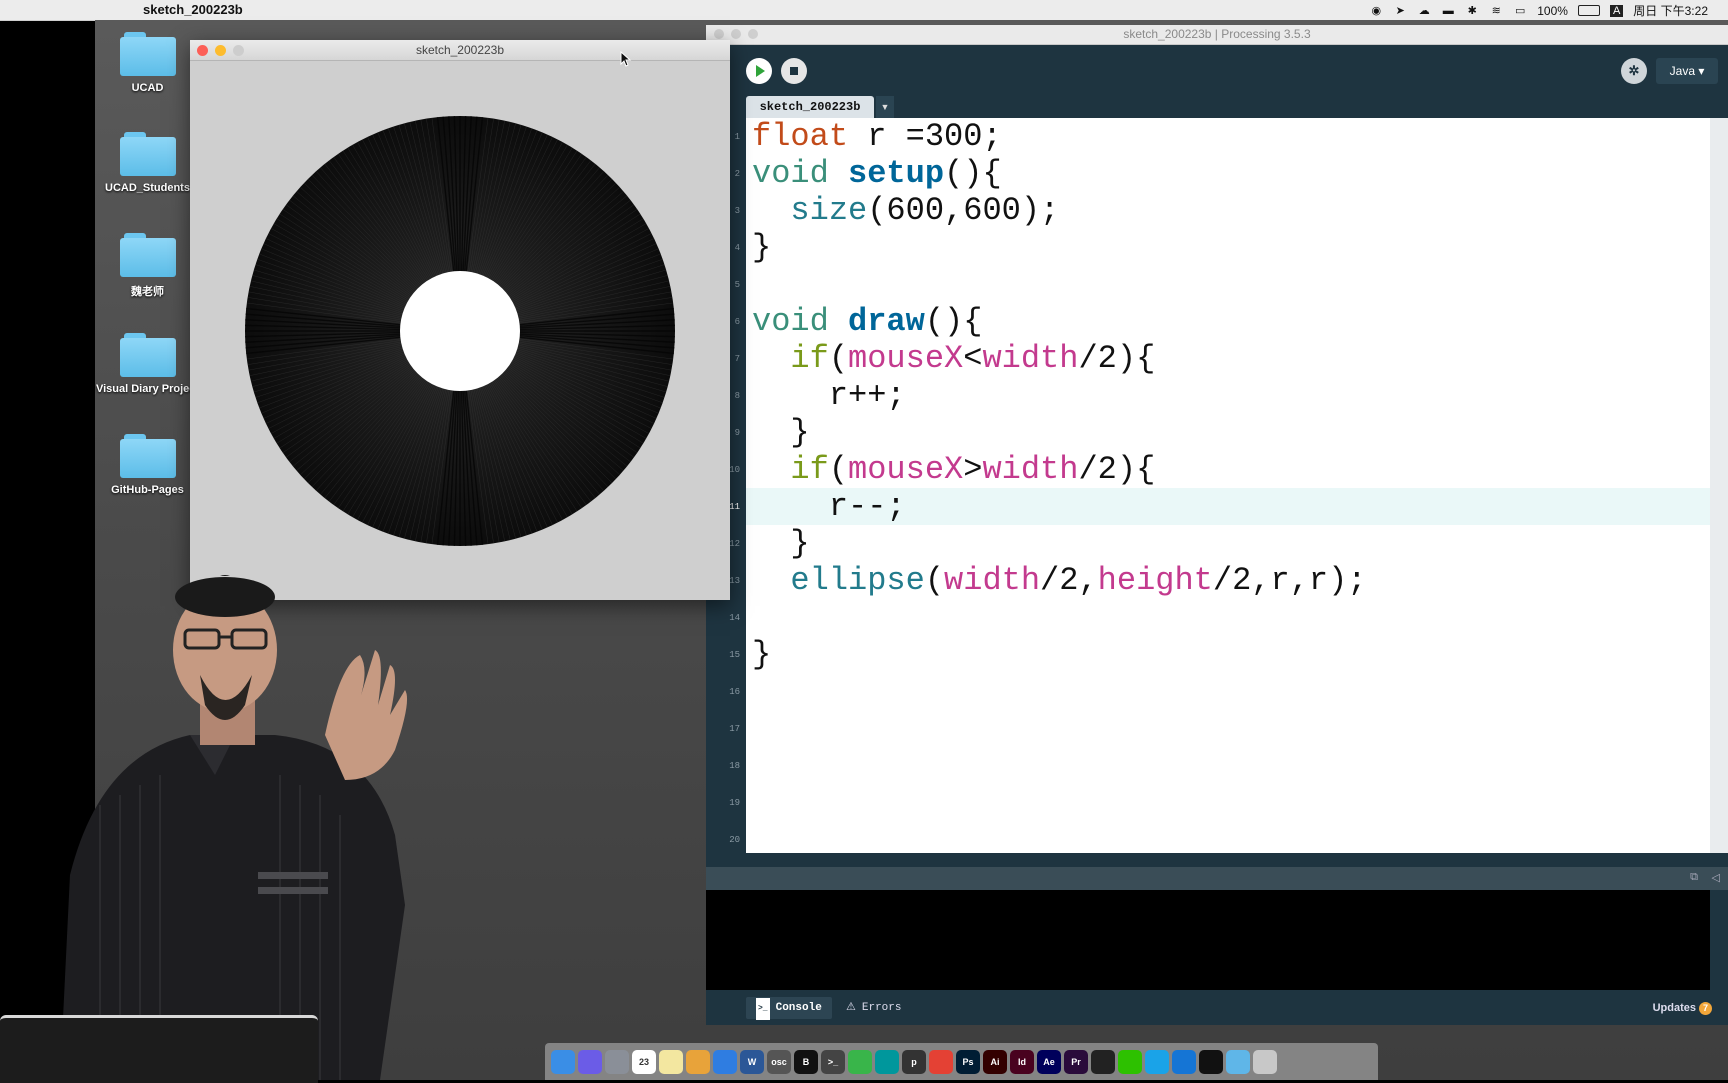  Describe the element at coordinates (590, 1061) in the screenshot. I see `siri-icon` at that location.